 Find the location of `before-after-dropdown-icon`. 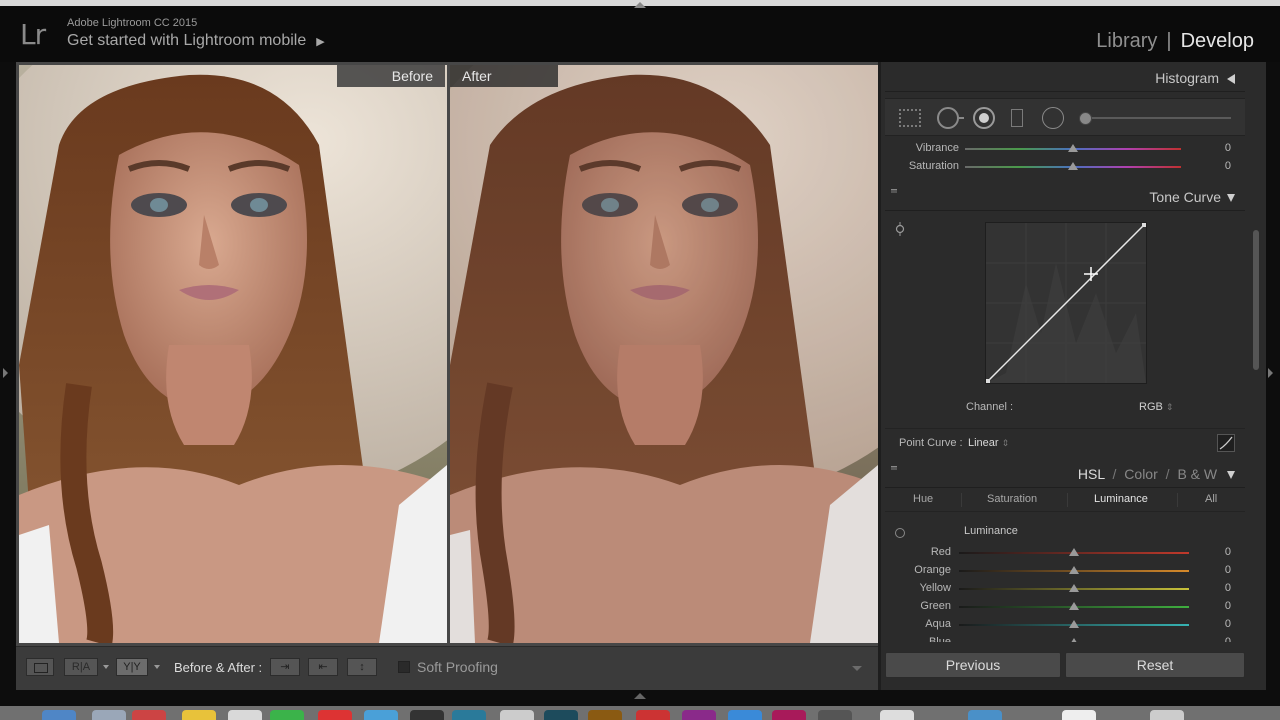

before-after-dropdown-icon is located at coordinates (157, 667).